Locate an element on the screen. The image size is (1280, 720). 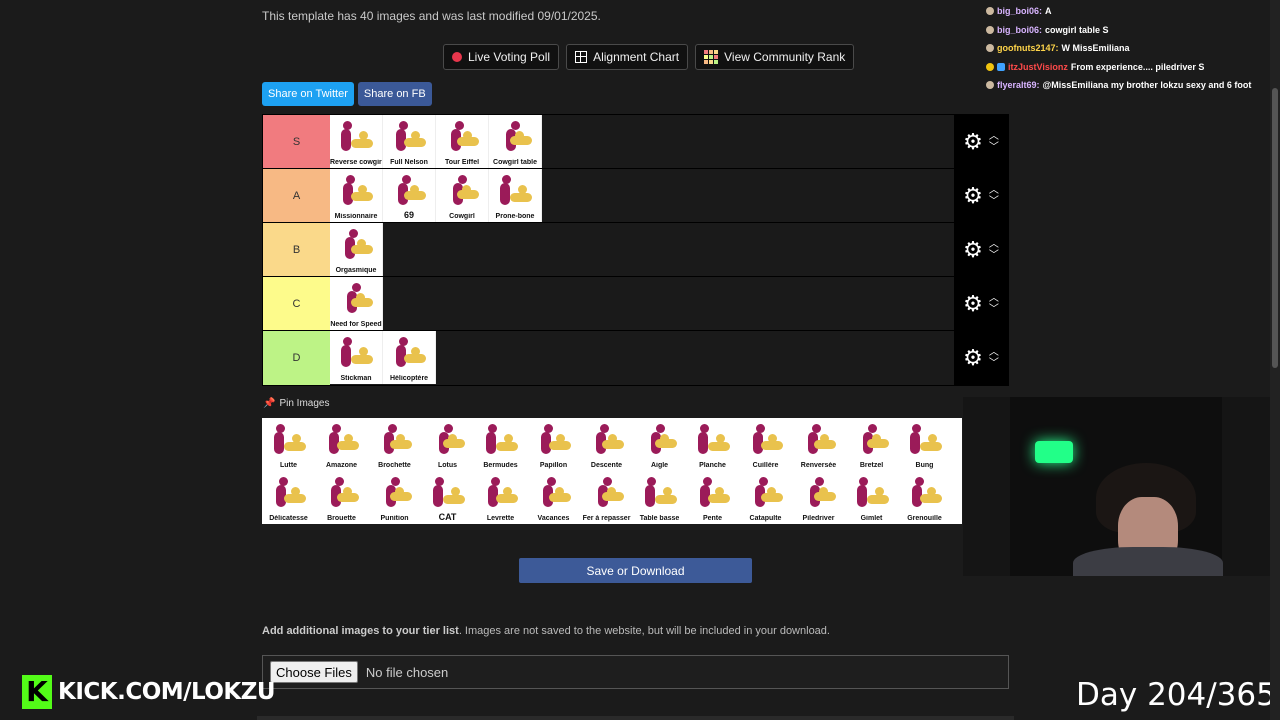
chat-text: cowgirl table S is located at coordinates (1077, 29).